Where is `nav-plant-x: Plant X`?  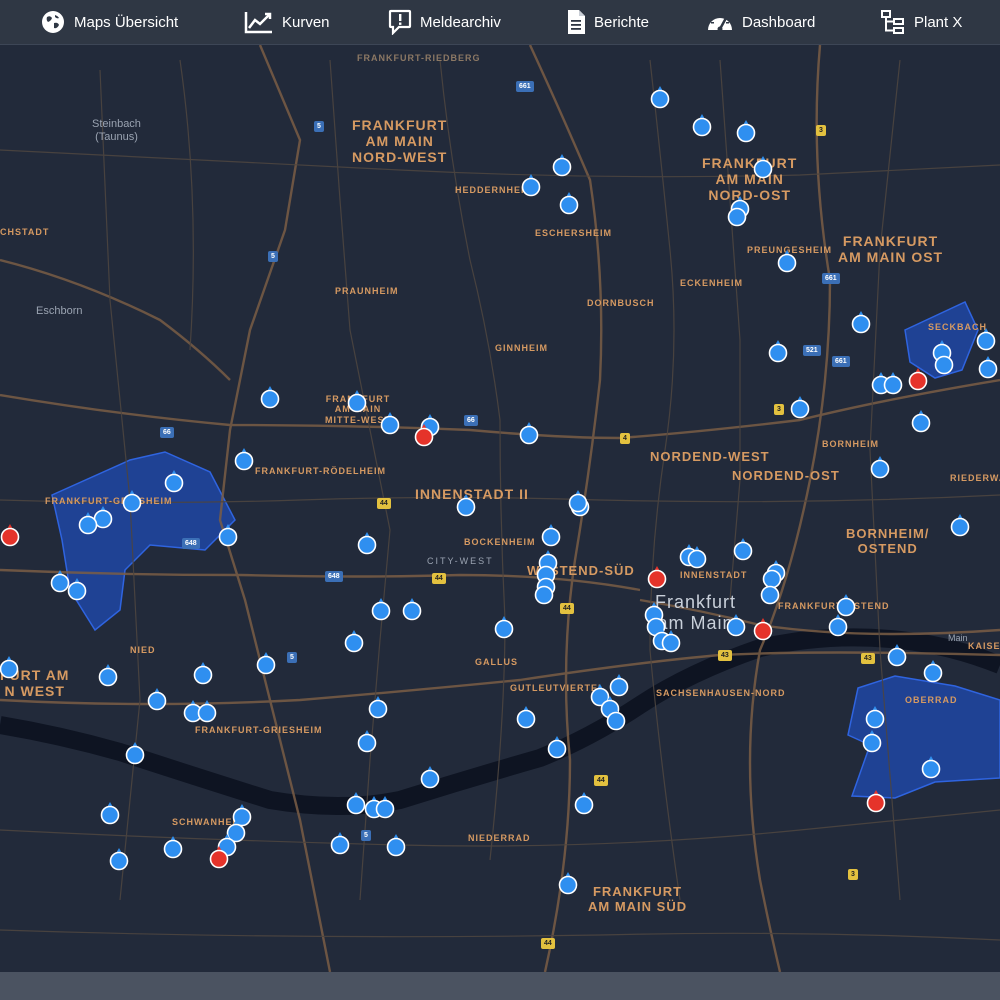
nav-plant-x: Plant X is located at coordinates (921, 22).